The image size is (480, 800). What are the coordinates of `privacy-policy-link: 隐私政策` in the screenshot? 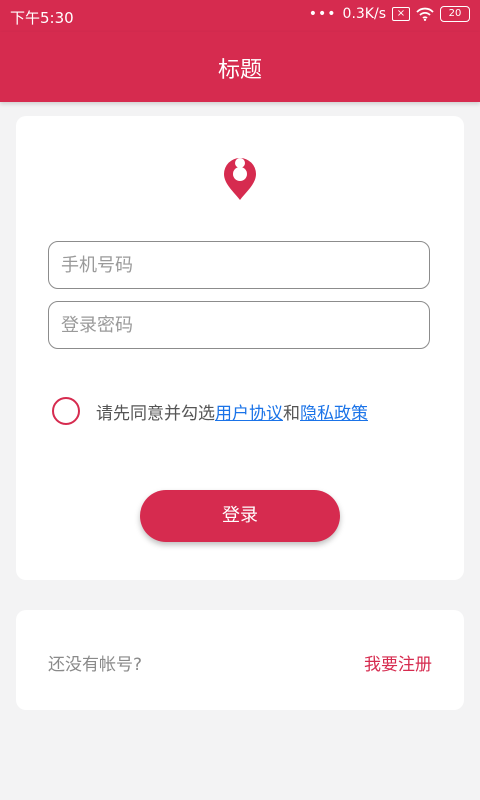 It's located at (334, 411).